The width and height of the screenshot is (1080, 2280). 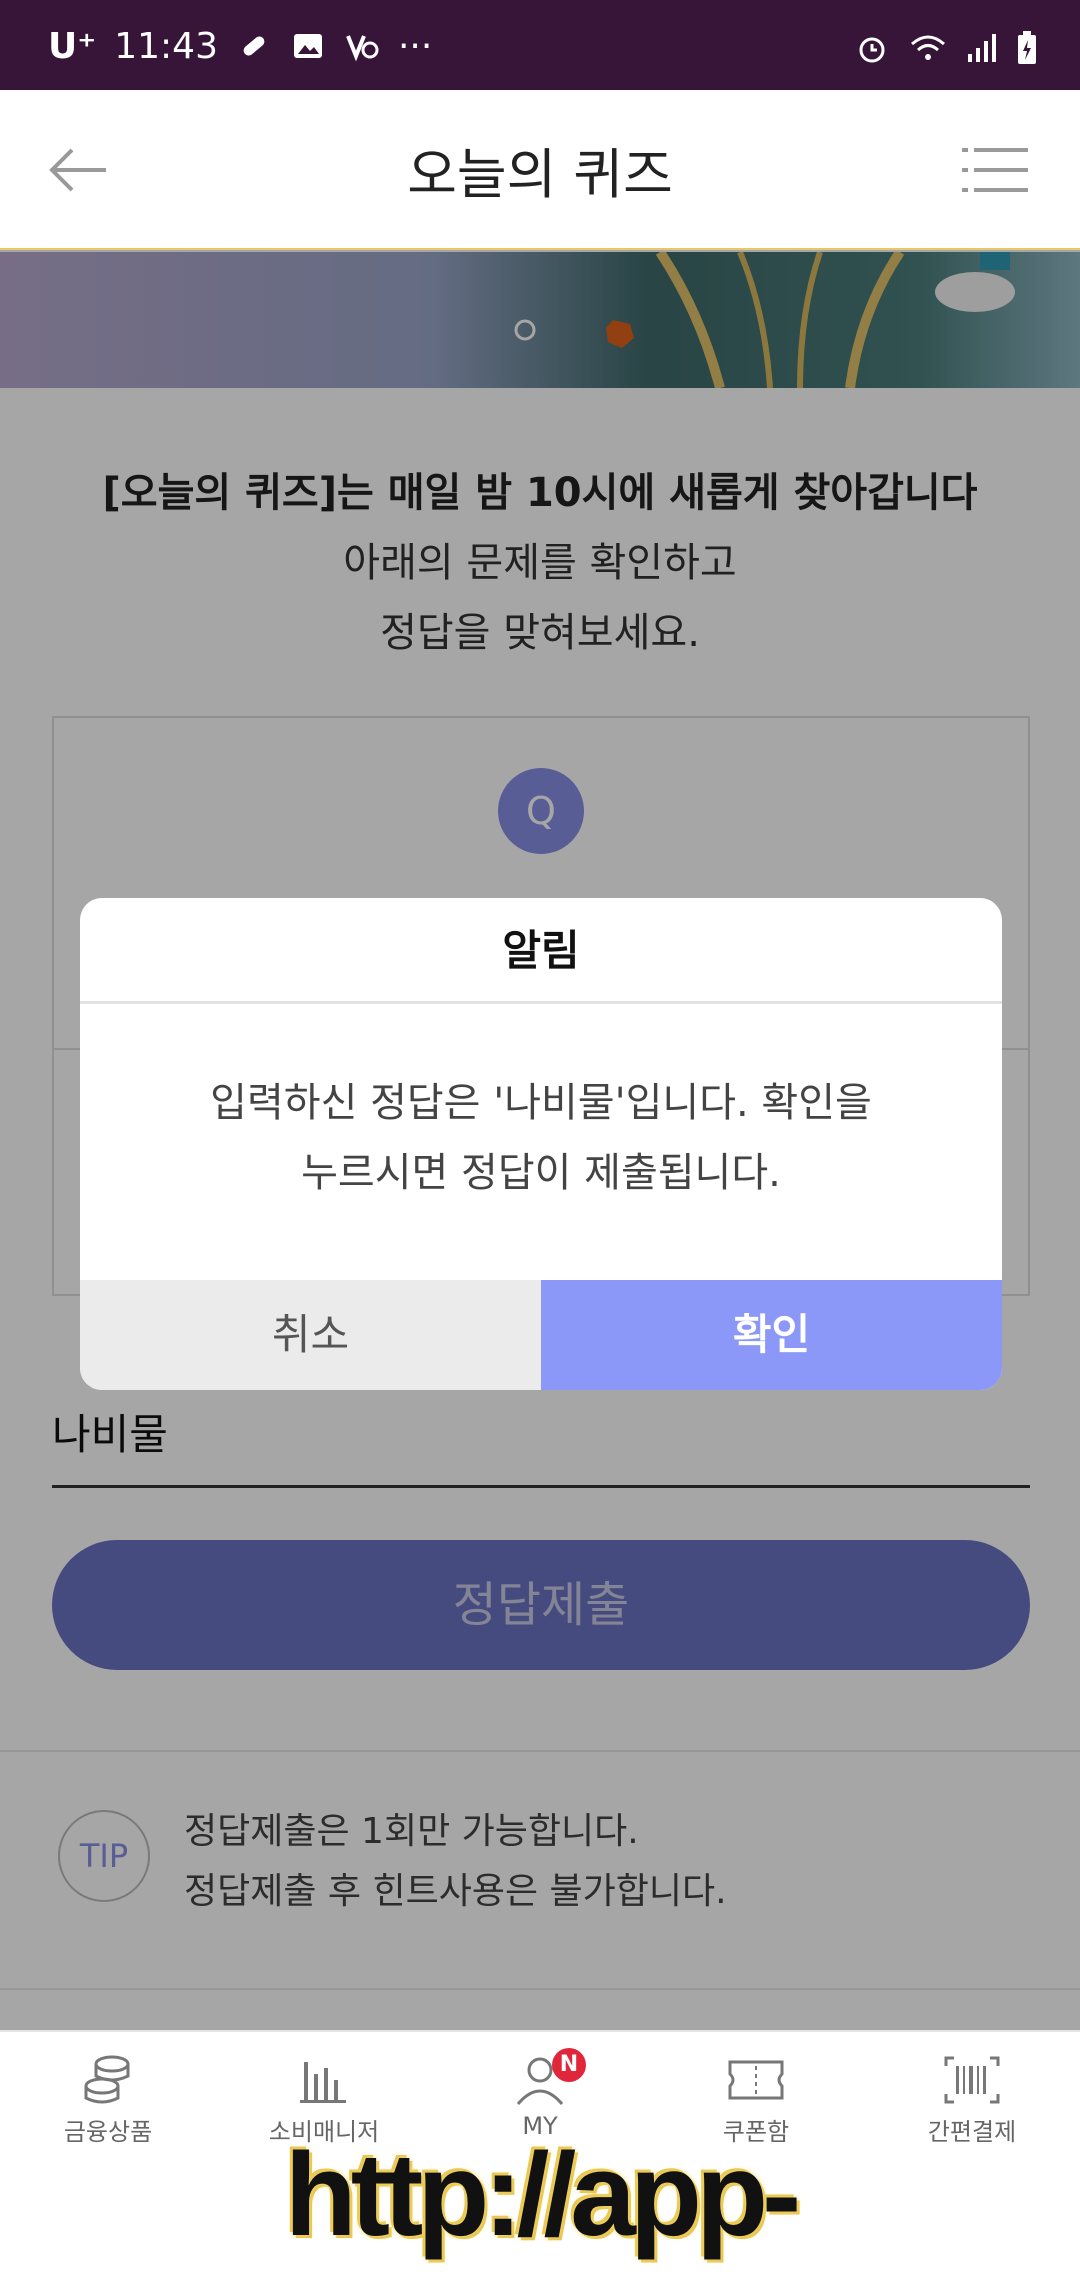 I want to click on dialog-message: 입력하신 정답은 '나비물'입니다. 확인을 누르시면 정답이 제출됩니다., so click(x=541, y=1138).